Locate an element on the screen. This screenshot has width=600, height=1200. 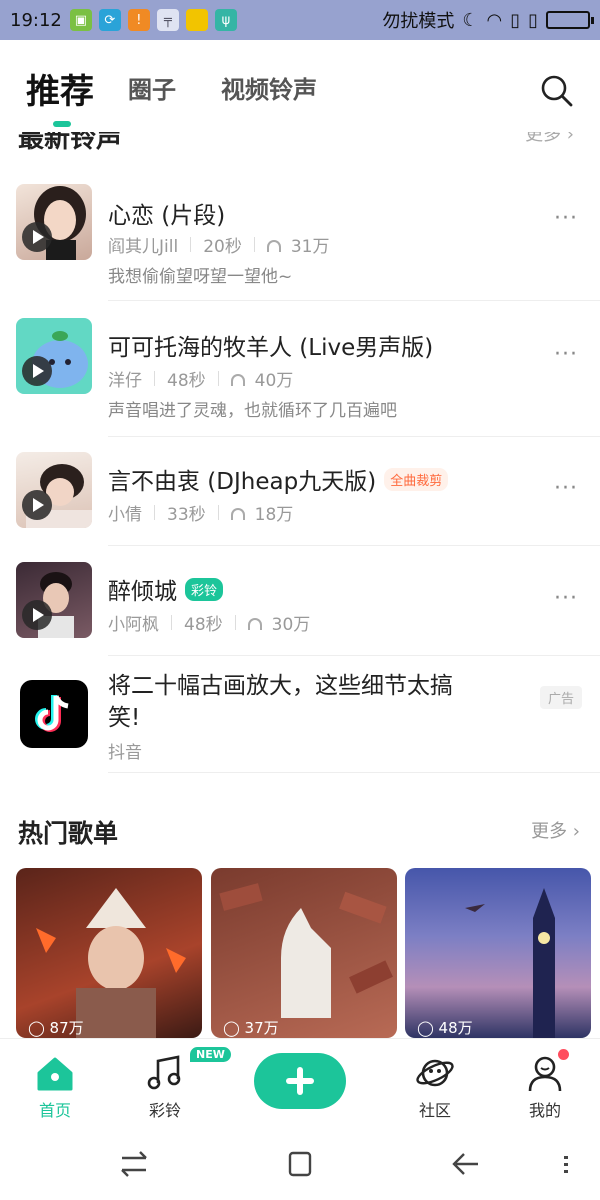
nav-label: 首页 is located at coordinates (54, 1110).